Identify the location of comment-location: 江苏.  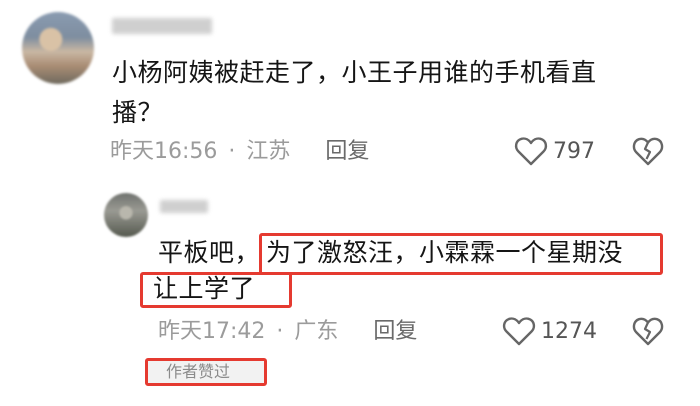
(268, 151).